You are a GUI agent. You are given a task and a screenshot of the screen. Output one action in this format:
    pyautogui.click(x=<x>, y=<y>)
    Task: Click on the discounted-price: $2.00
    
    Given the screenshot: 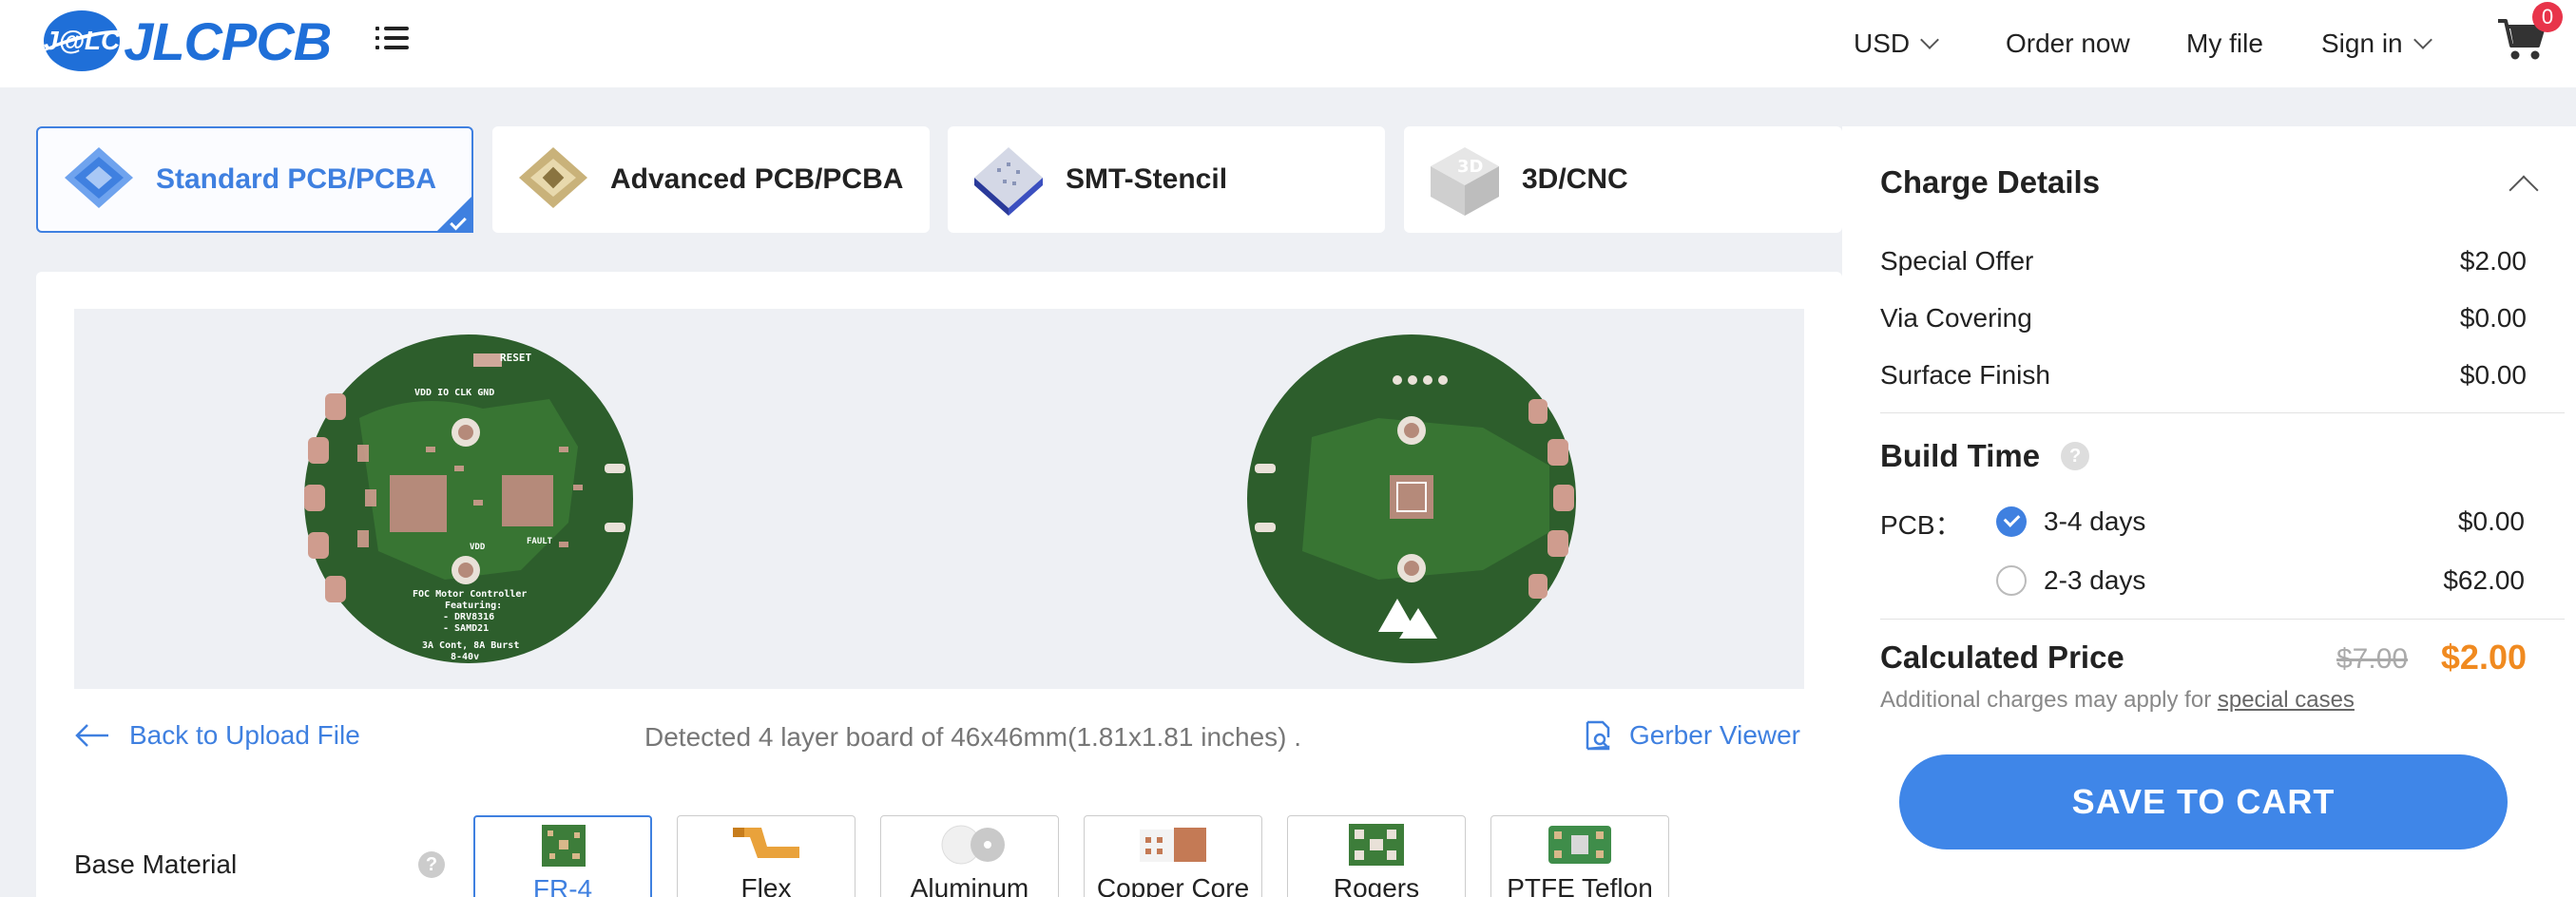 What is the action you would take?
    pyautogui.click(x=2484, y=657)
    